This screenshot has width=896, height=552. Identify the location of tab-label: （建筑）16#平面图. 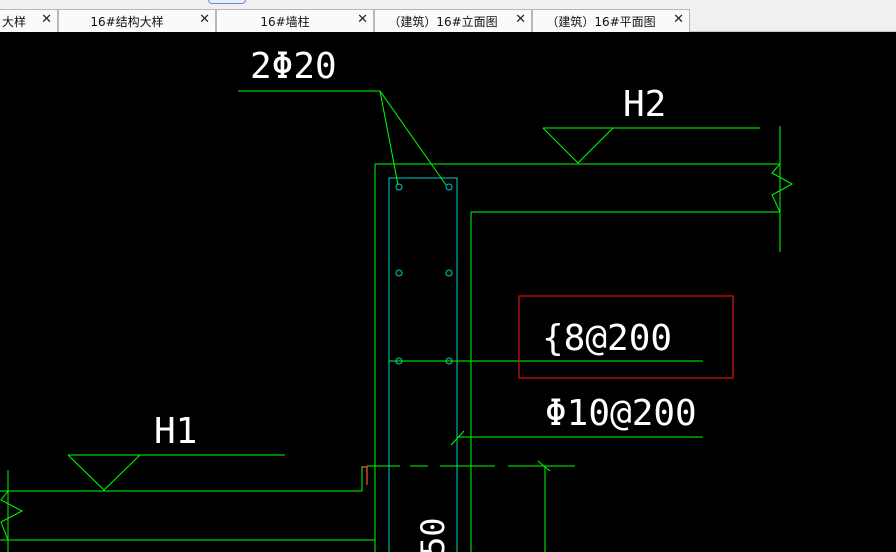
(601, 22).